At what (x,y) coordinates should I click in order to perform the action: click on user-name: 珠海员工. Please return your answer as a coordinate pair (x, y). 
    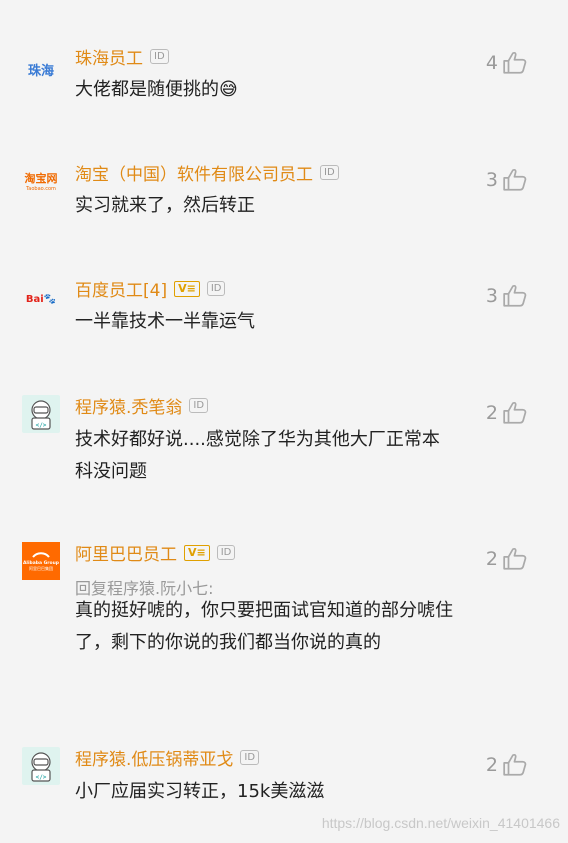
    Looking at the image, I should click on (109, 56).